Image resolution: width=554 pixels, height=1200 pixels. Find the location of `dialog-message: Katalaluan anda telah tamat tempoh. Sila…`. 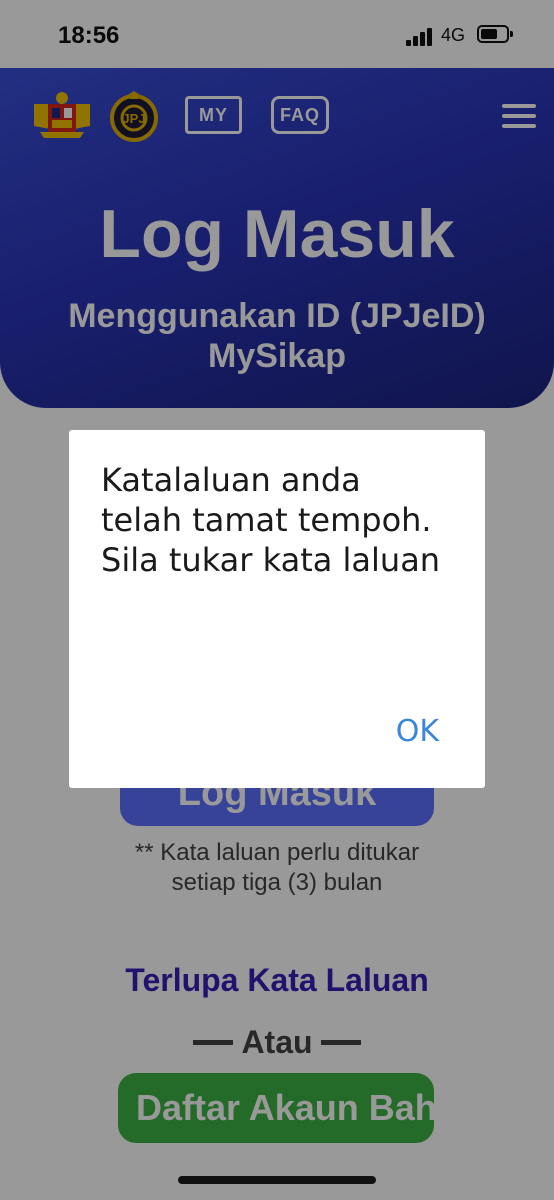

dialog-message: Katalaluan anda telah tamat tempoh. Sila… is located at coordinates (271, 520).